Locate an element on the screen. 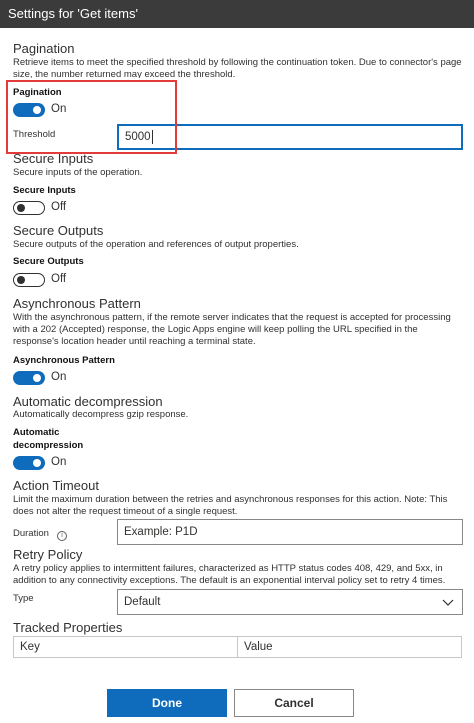  secure-inputs-toggle is located at coordinates (29, 208).